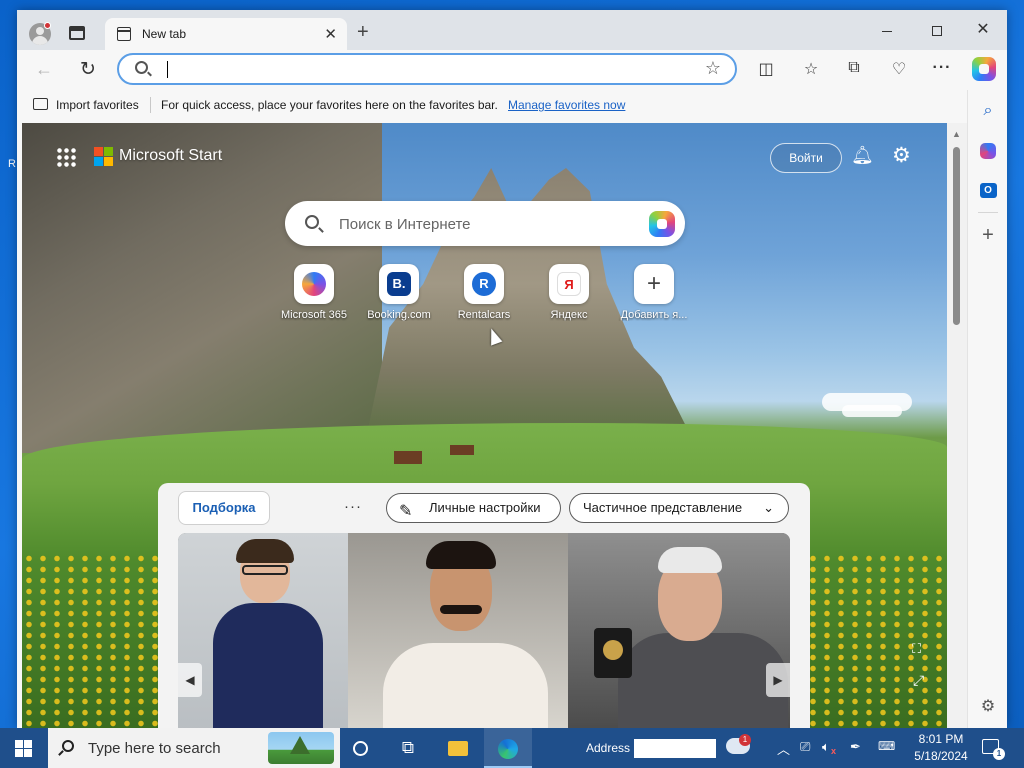  I want to click on sidebar-divider, so click(988, 212).